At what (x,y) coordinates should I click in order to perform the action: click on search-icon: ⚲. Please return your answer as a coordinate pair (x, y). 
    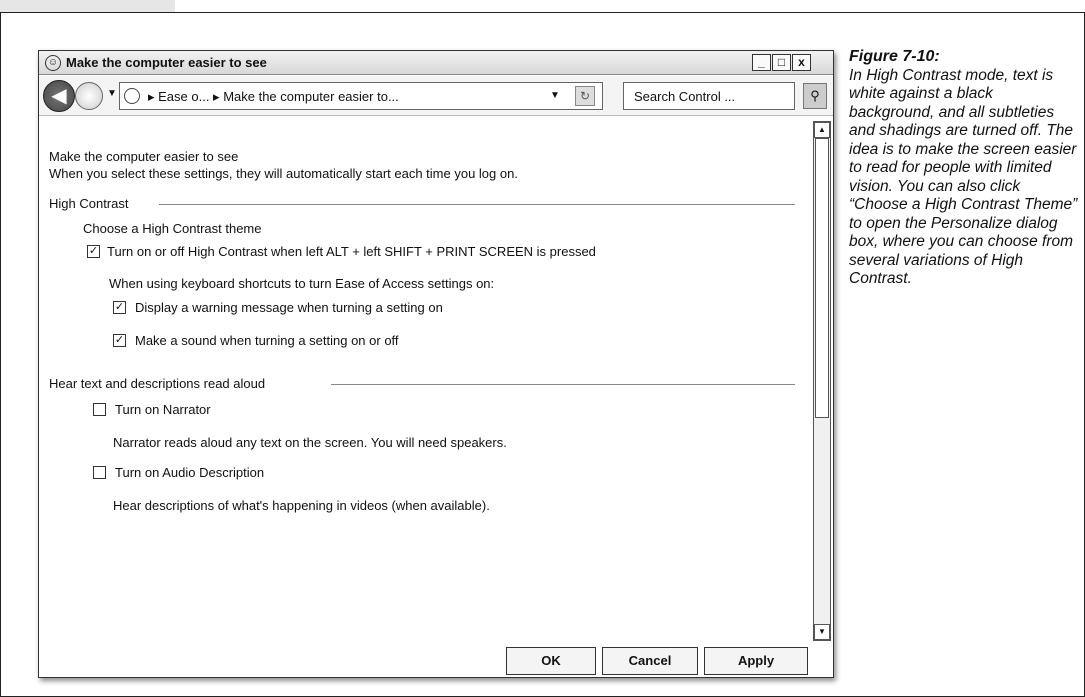
    Looking at the image, I should click on (815, 96).